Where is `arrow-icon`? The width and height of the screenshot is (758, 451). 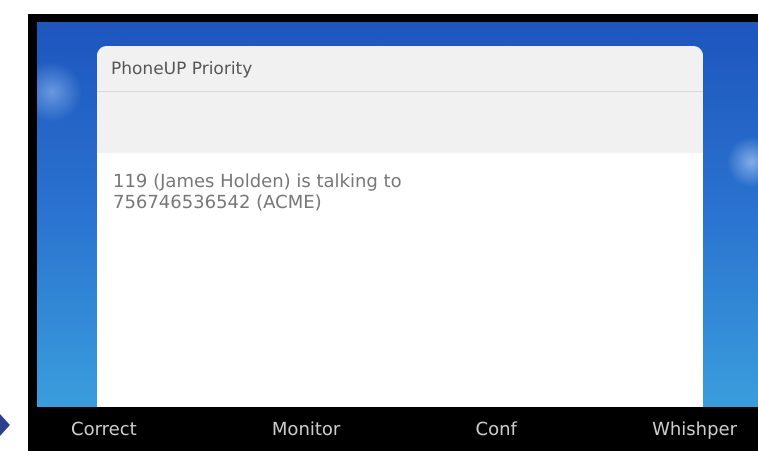
arrow-icon is located at coordinates (5, 425).